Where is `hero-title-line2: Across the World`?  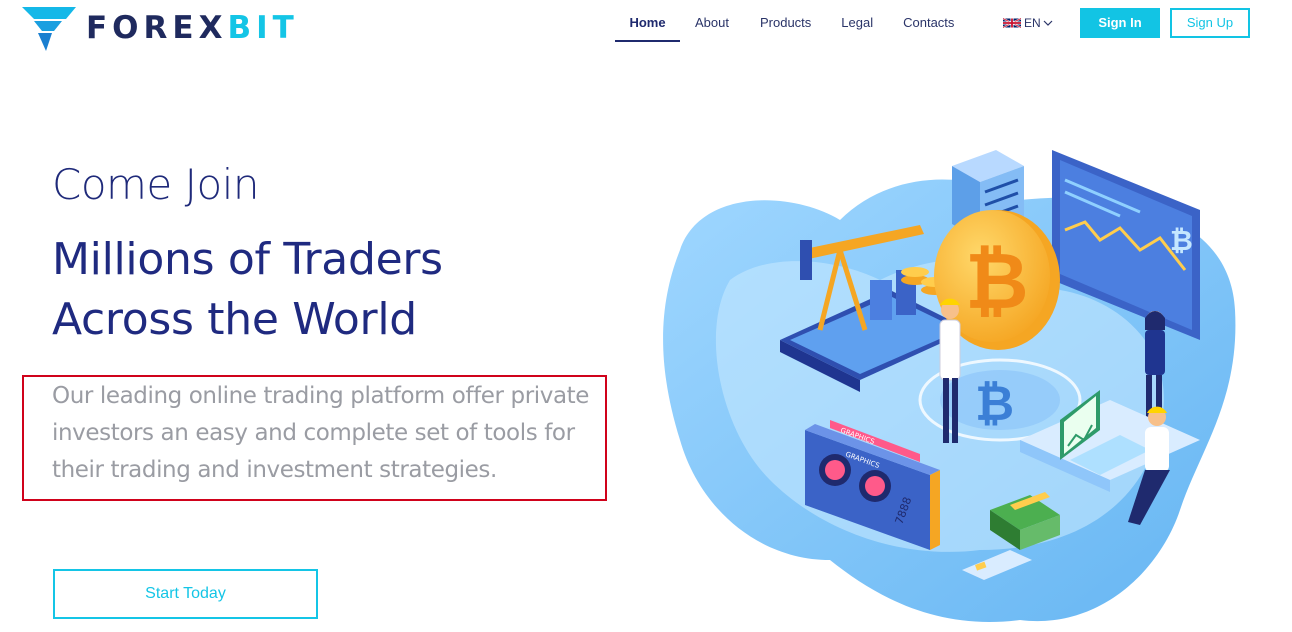 hero-title-line2: Across the World is located at coordinates (234, 319).